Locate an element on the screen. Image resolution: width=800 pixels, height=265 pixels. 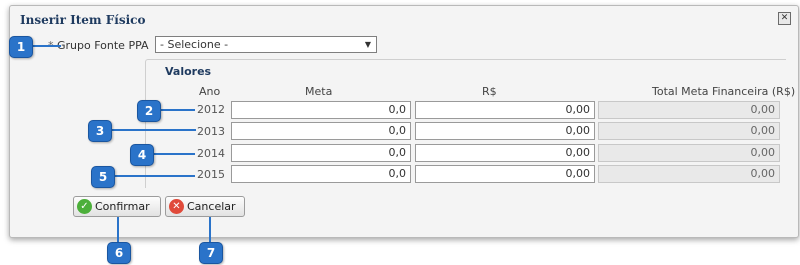
grupo-fonte-select-value: - Selecione - is located at coordinates (194, 44).